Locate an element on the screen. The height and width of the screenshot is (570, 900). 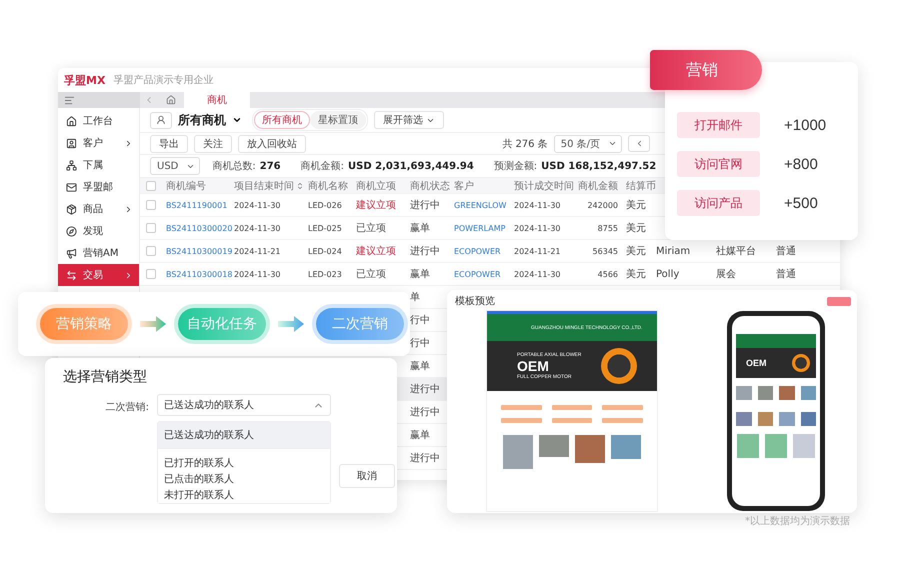
total-count: 共 276 条 is located at coordinates (525, 144).